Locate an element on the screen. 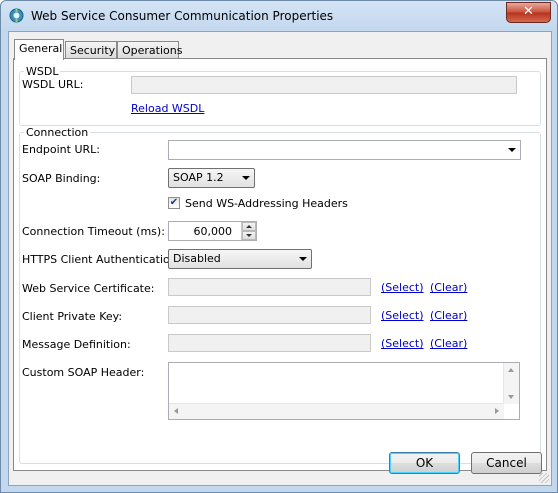 Image resolution: width=558 pixels, height=493 pixels. https-auth-value: Disabled is located at coordinates (197, 258).